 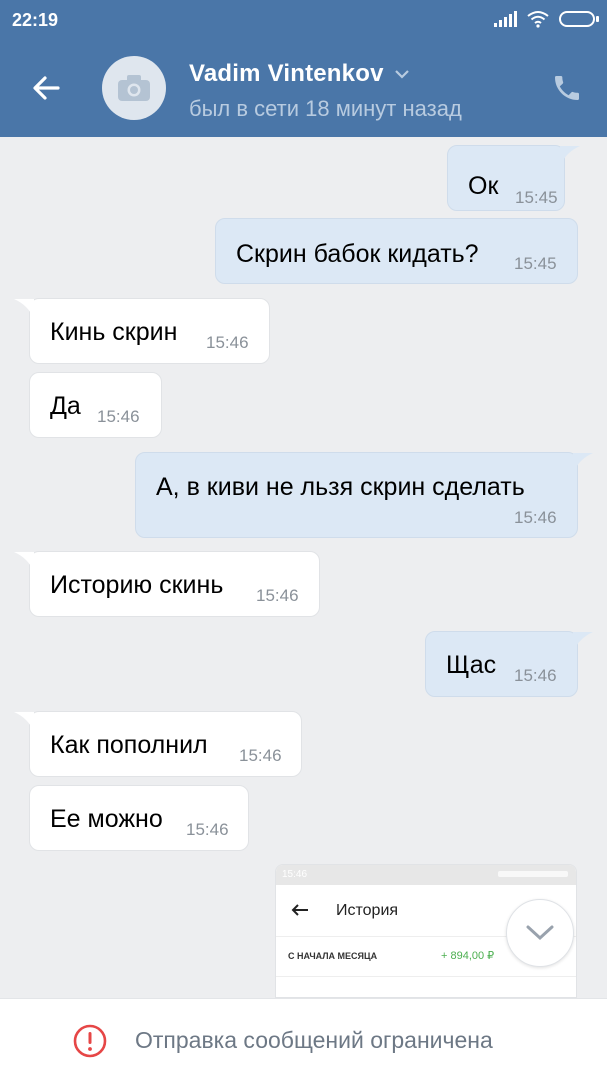 I want to click on contact-name: Vadim Vintenkov, so click(x=286, y=73).